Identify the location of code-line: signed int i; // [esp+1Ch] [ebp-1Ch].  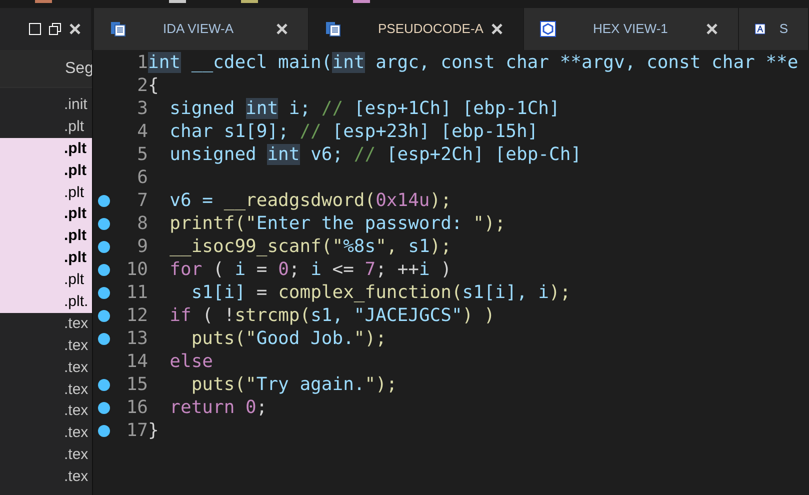
(364, 108).